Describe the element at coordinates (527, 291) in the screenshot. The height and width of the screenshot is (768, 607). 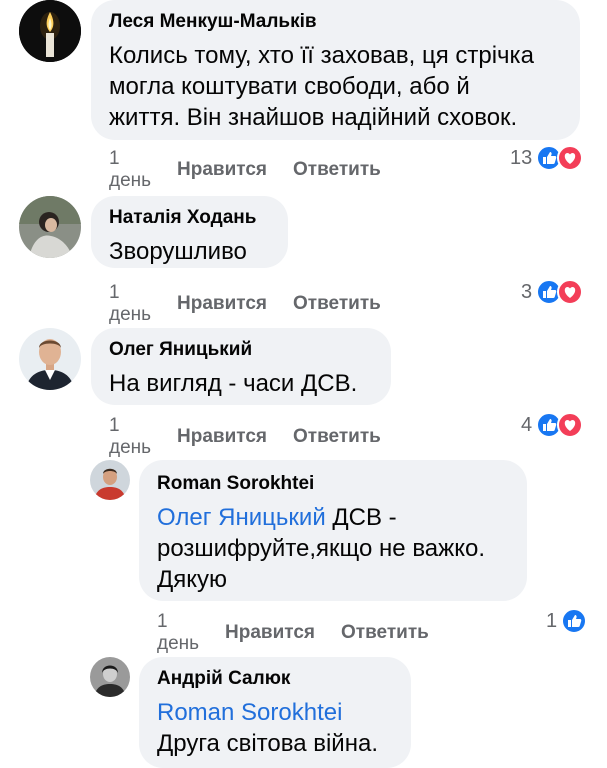
I see `reaction-count: 3` at that location.